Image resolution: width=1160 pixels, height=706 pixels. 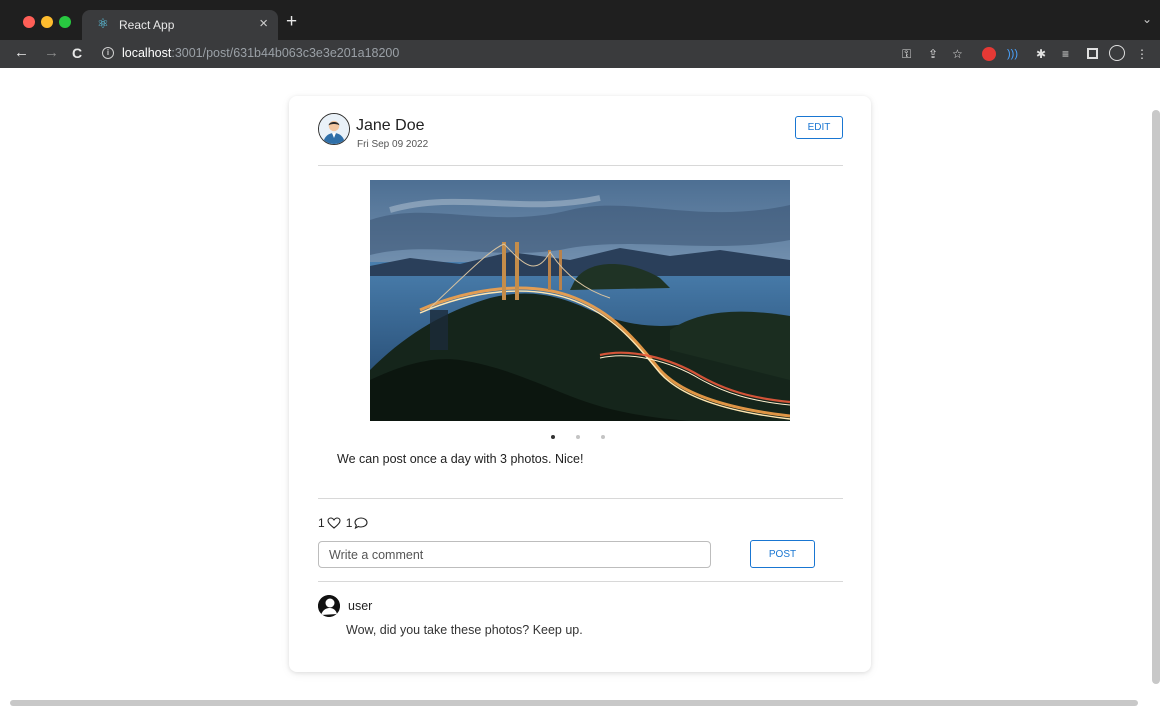 I want to click on vertical-scrollbar, so click(x=1156, y=397).